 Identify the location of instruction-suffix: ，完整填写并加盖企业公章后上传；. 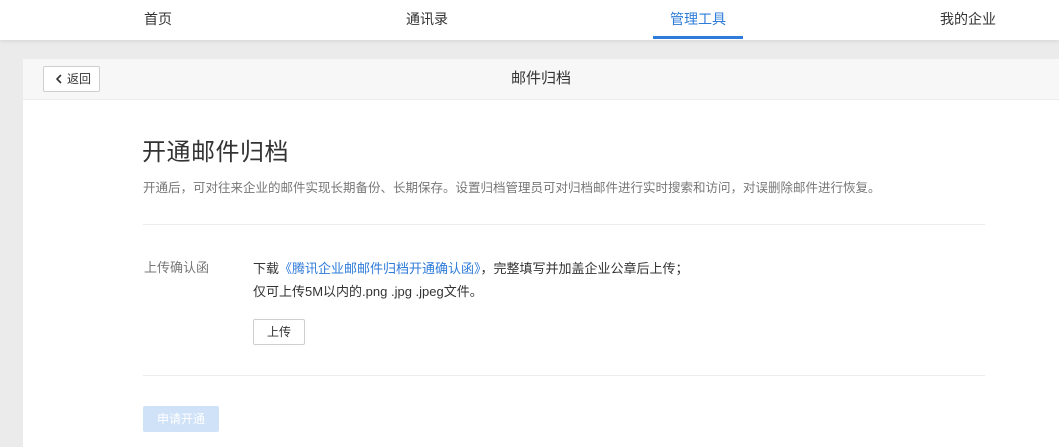
(584, 268).